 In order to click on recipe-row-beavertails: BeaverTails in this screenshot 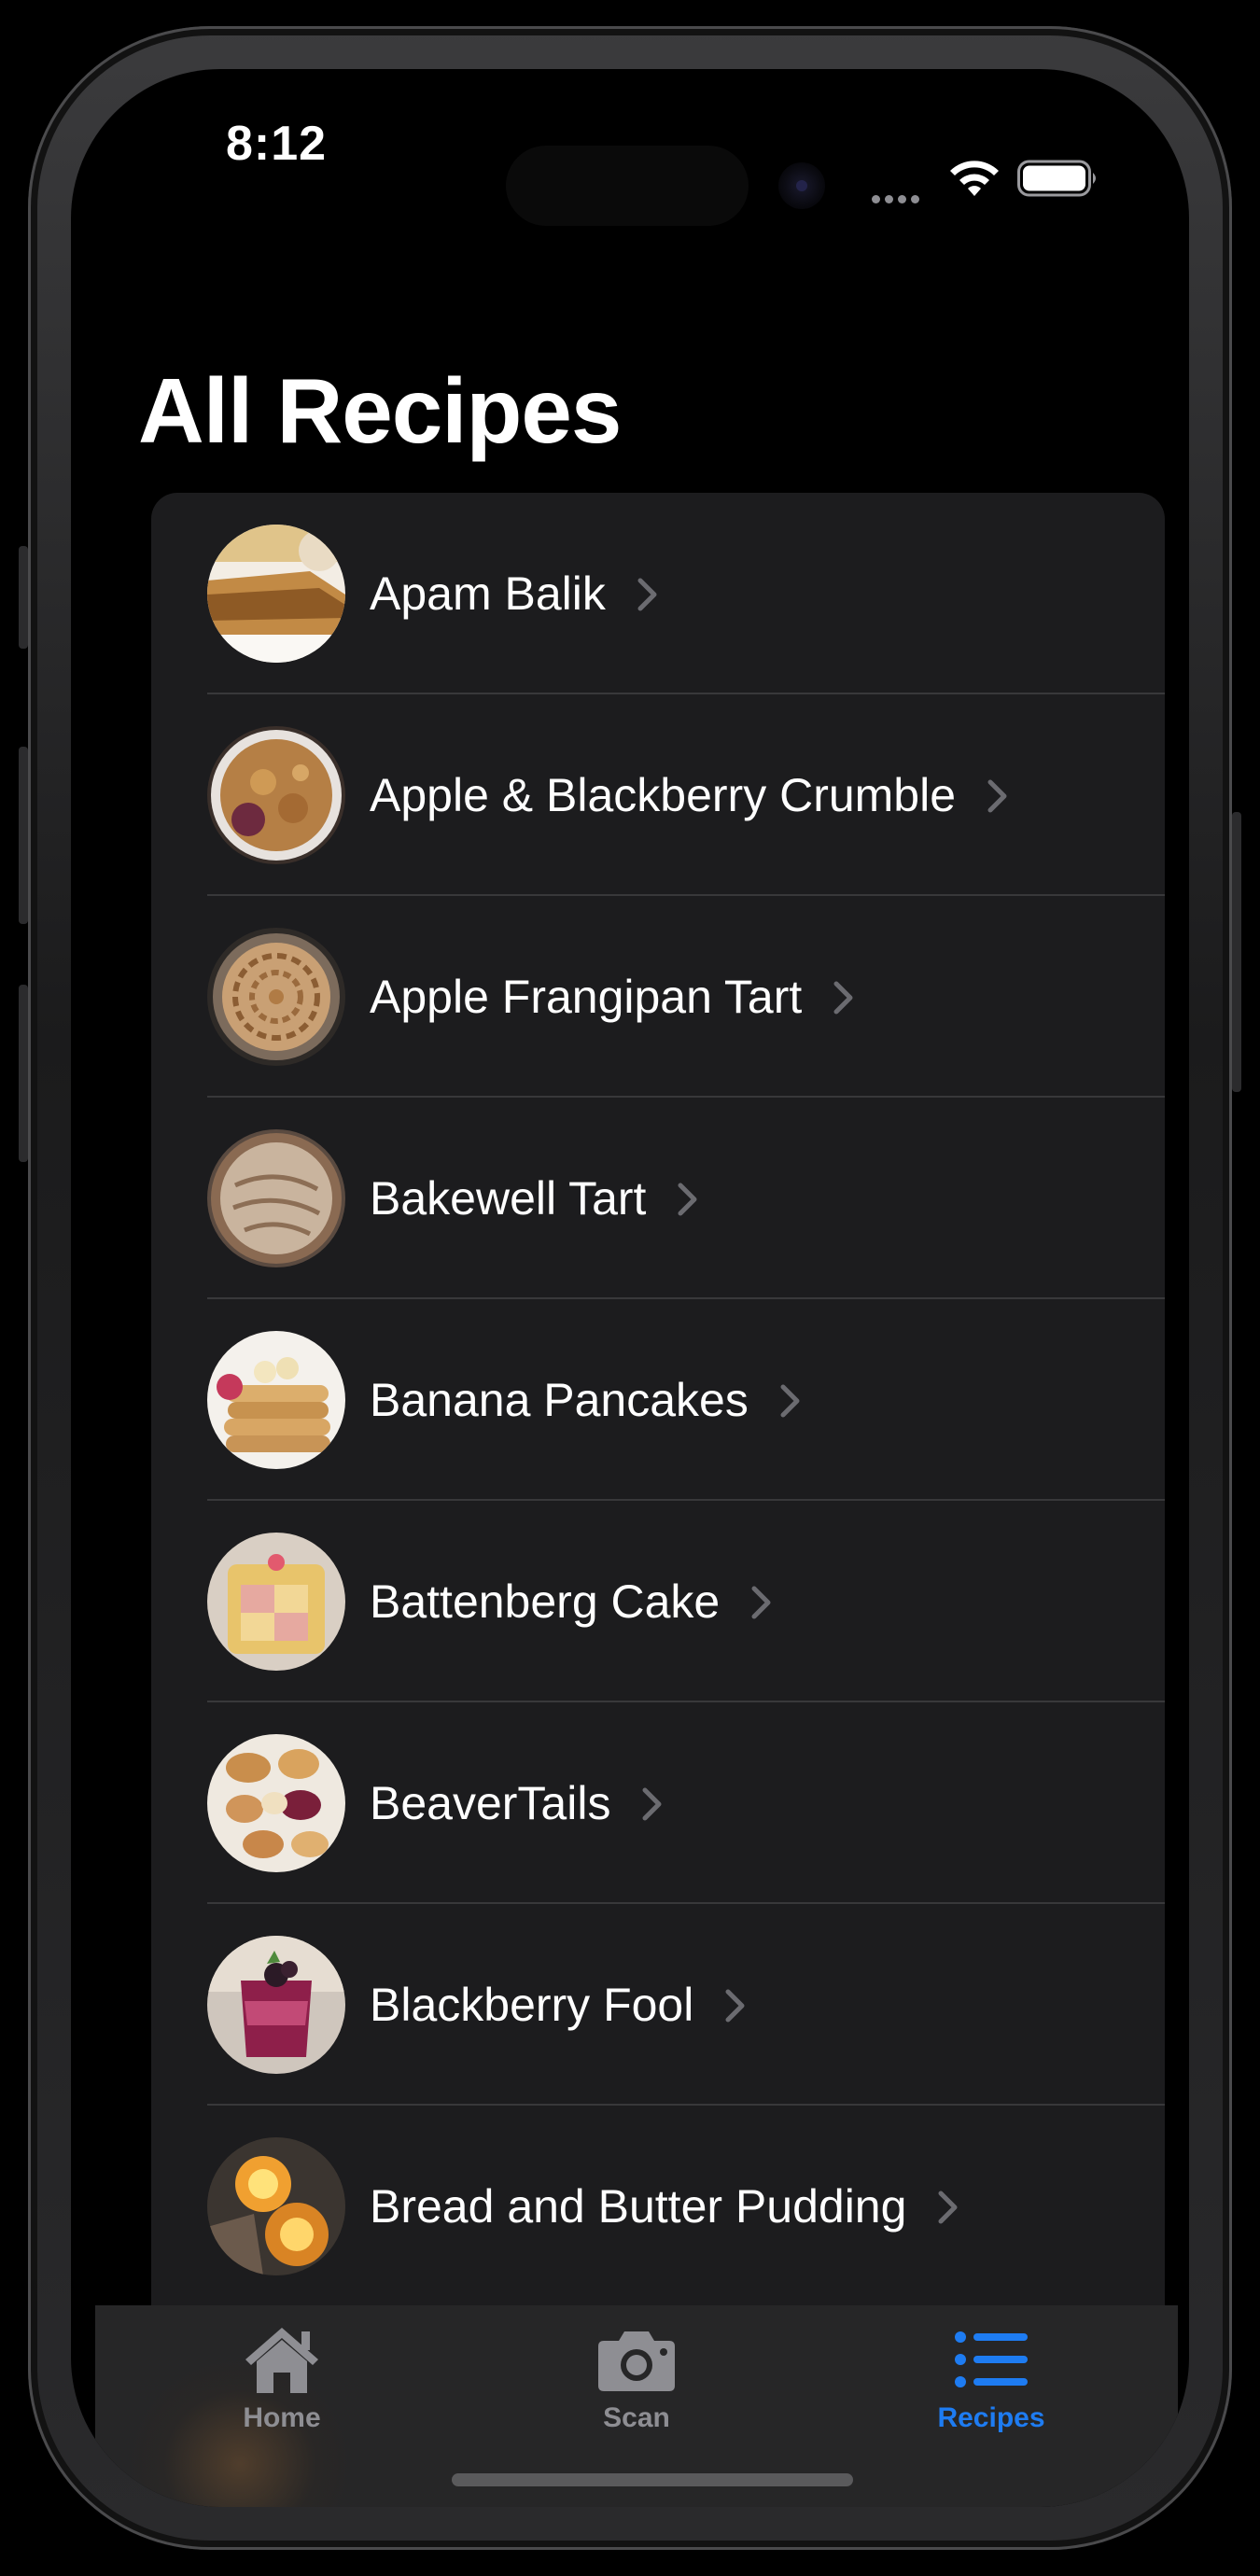, I will do `click(658, 1803)`.